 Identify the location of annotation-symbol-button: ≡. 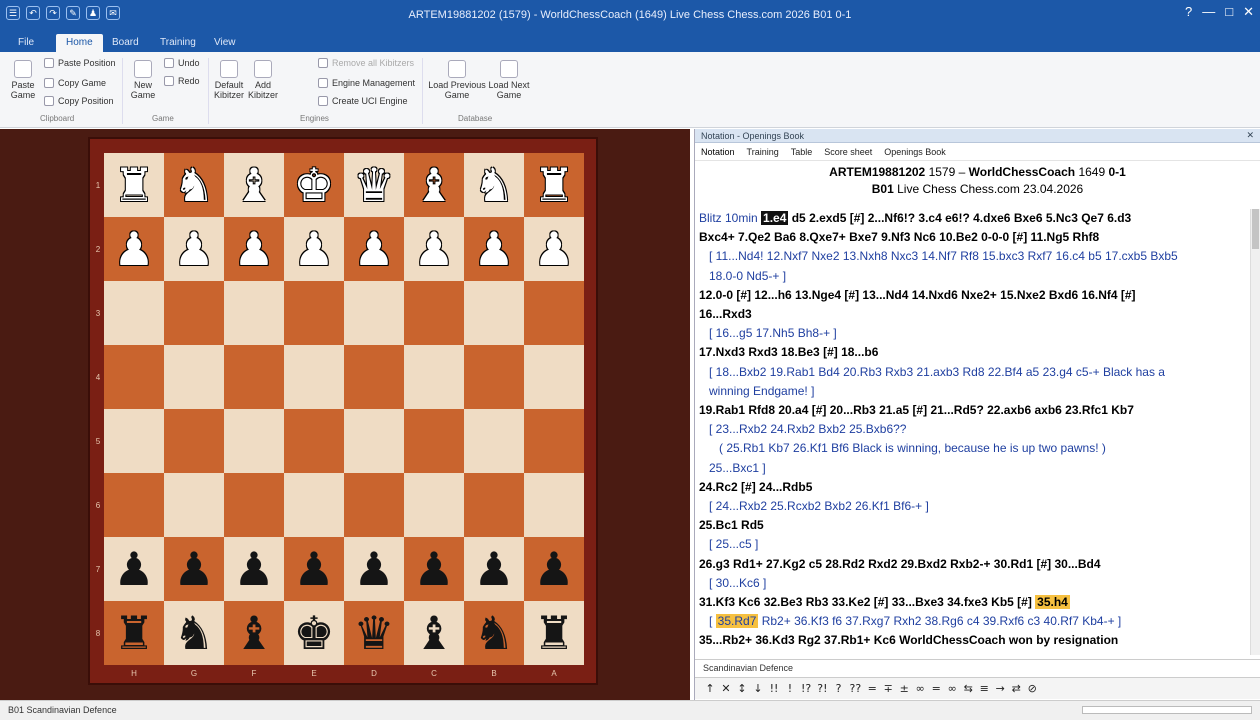
(984, 688).